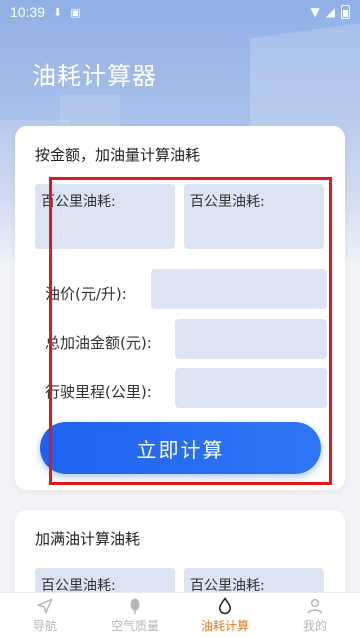  Describe the element at coordinates (75, 12) in the screenshot. I see `app-notification-icon: ▣` at that location.